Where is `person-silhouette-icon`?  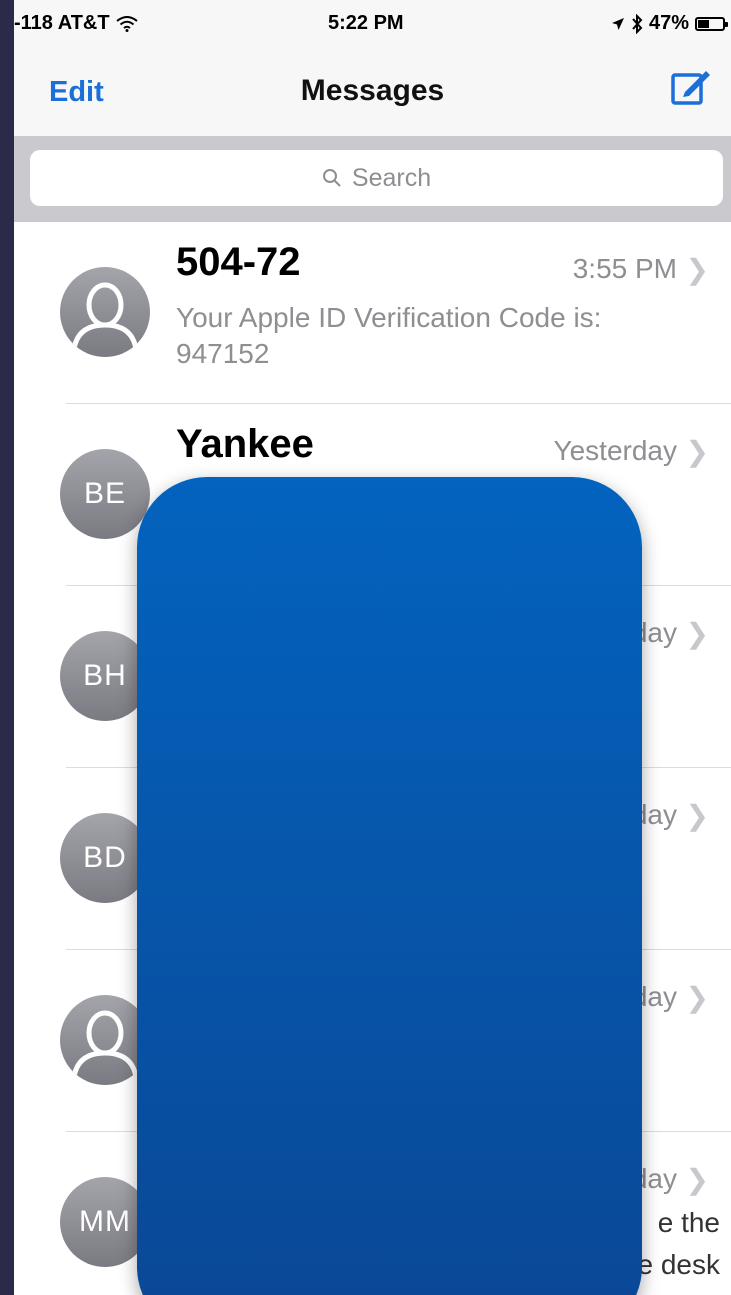
person-silhouette-icon is located at coordinates (105, 316).